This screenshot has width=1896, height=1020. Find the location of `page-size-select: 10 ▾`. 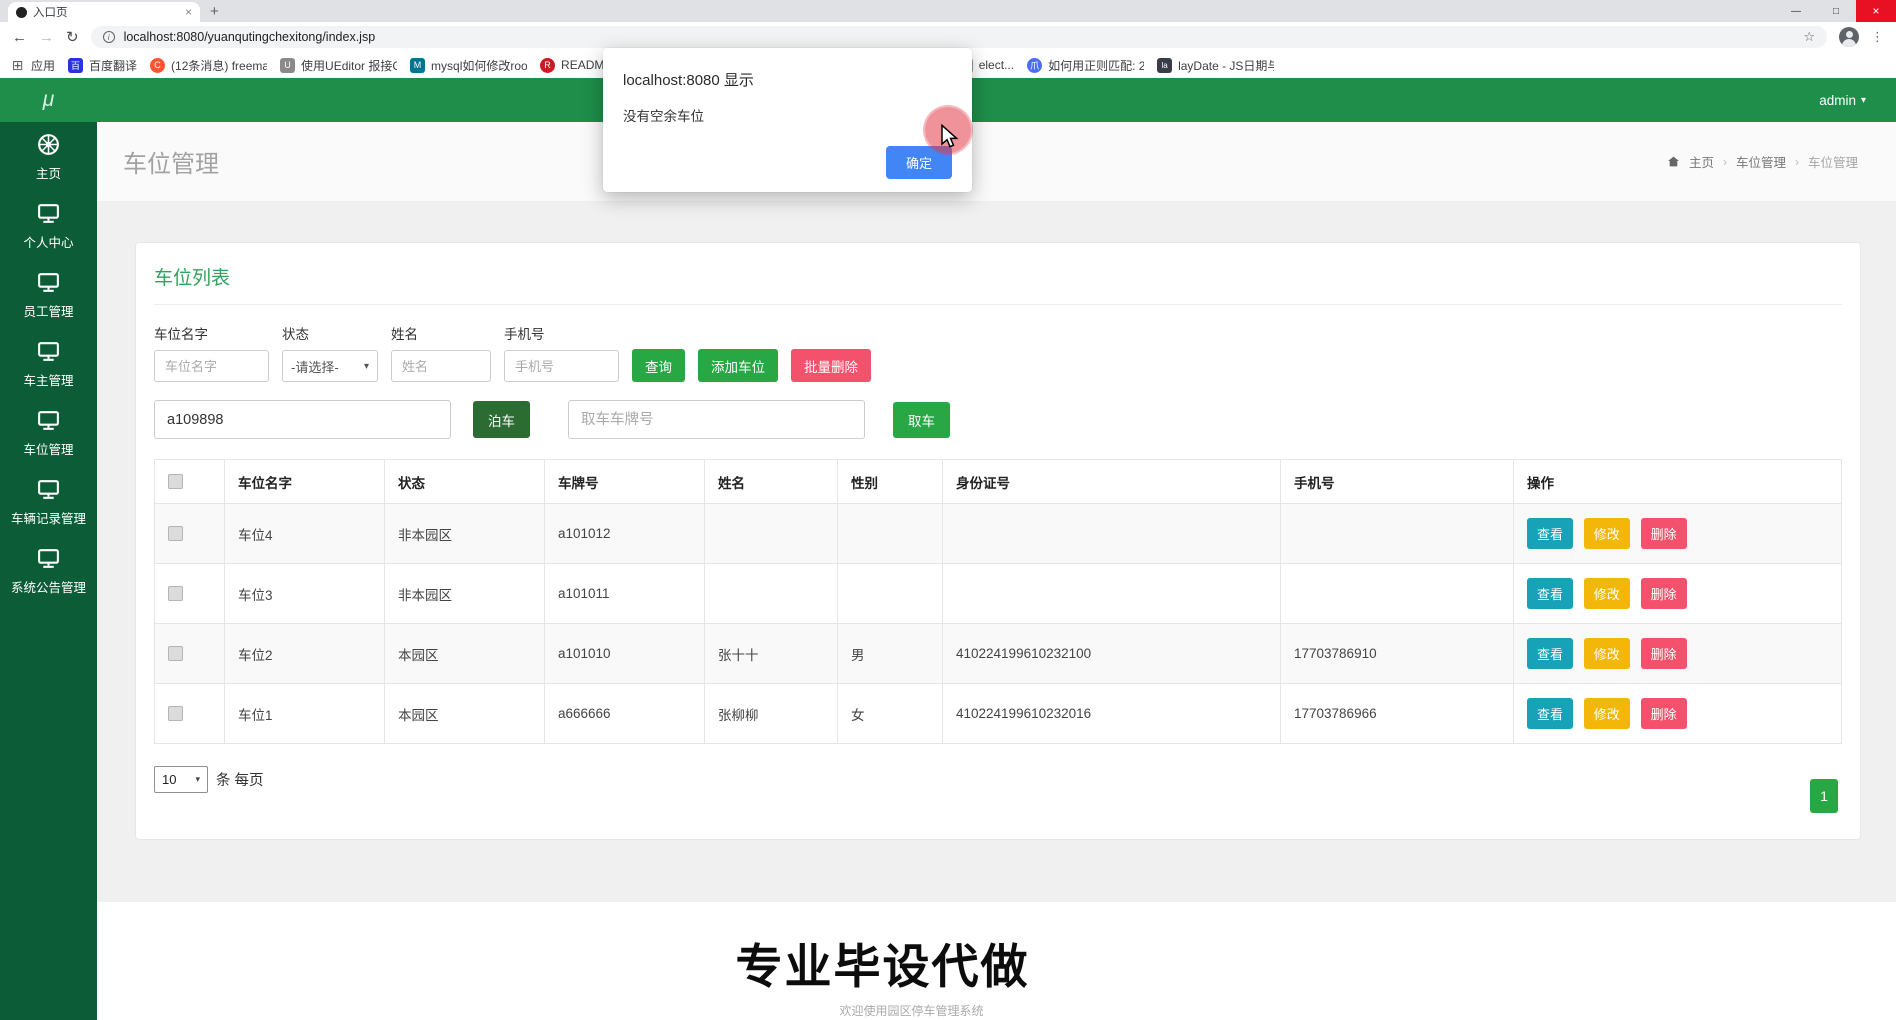

page-size-select: 10 ▾ is located at coordinates (181, 779).